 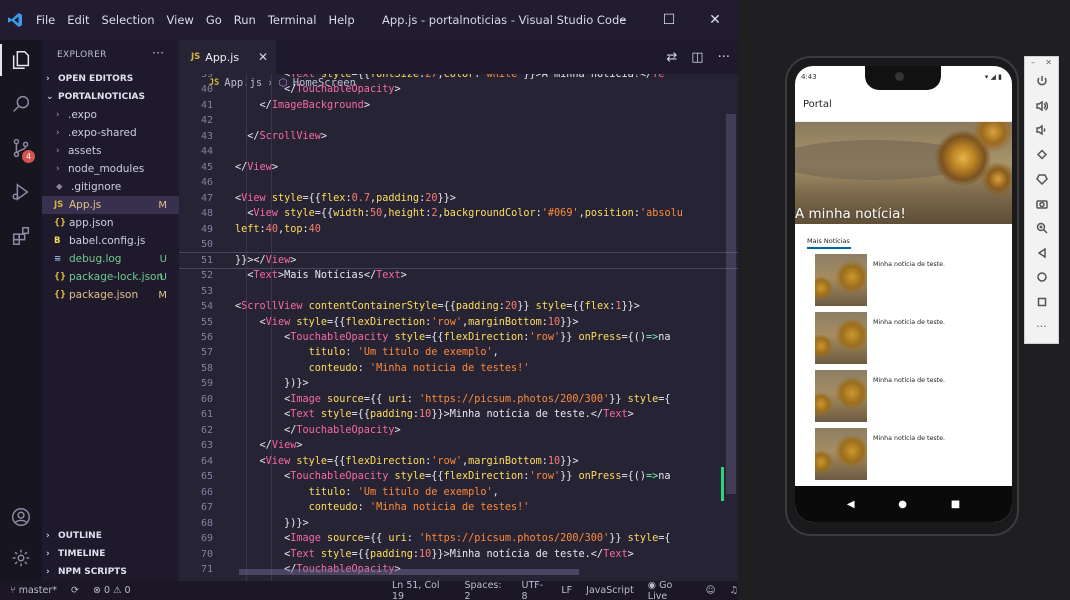 What do you see at coordinates (458, 120) in the screenshot?
I see `code-line: 42` at bounding box center [458, 120].